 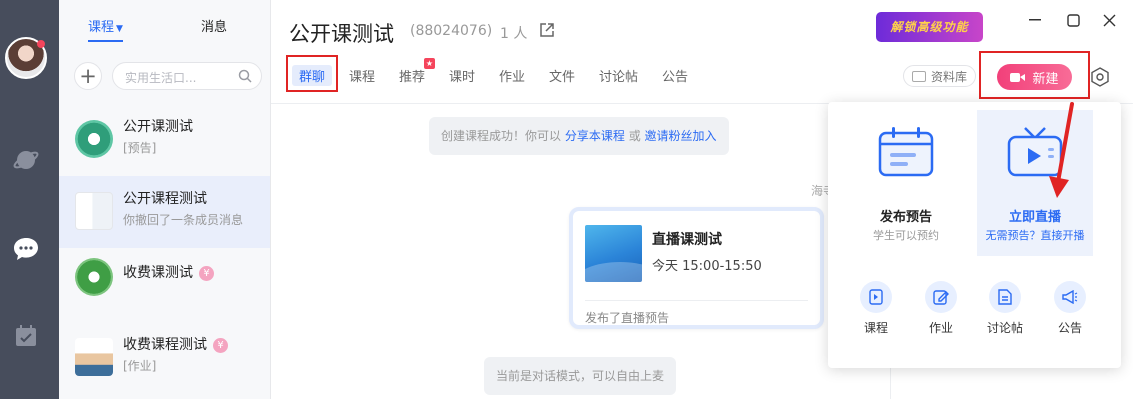 What do you see at coordinates (875, 328) in the screenshot?
I see `new-course-label: 课程` at bounding box center [875, 328].